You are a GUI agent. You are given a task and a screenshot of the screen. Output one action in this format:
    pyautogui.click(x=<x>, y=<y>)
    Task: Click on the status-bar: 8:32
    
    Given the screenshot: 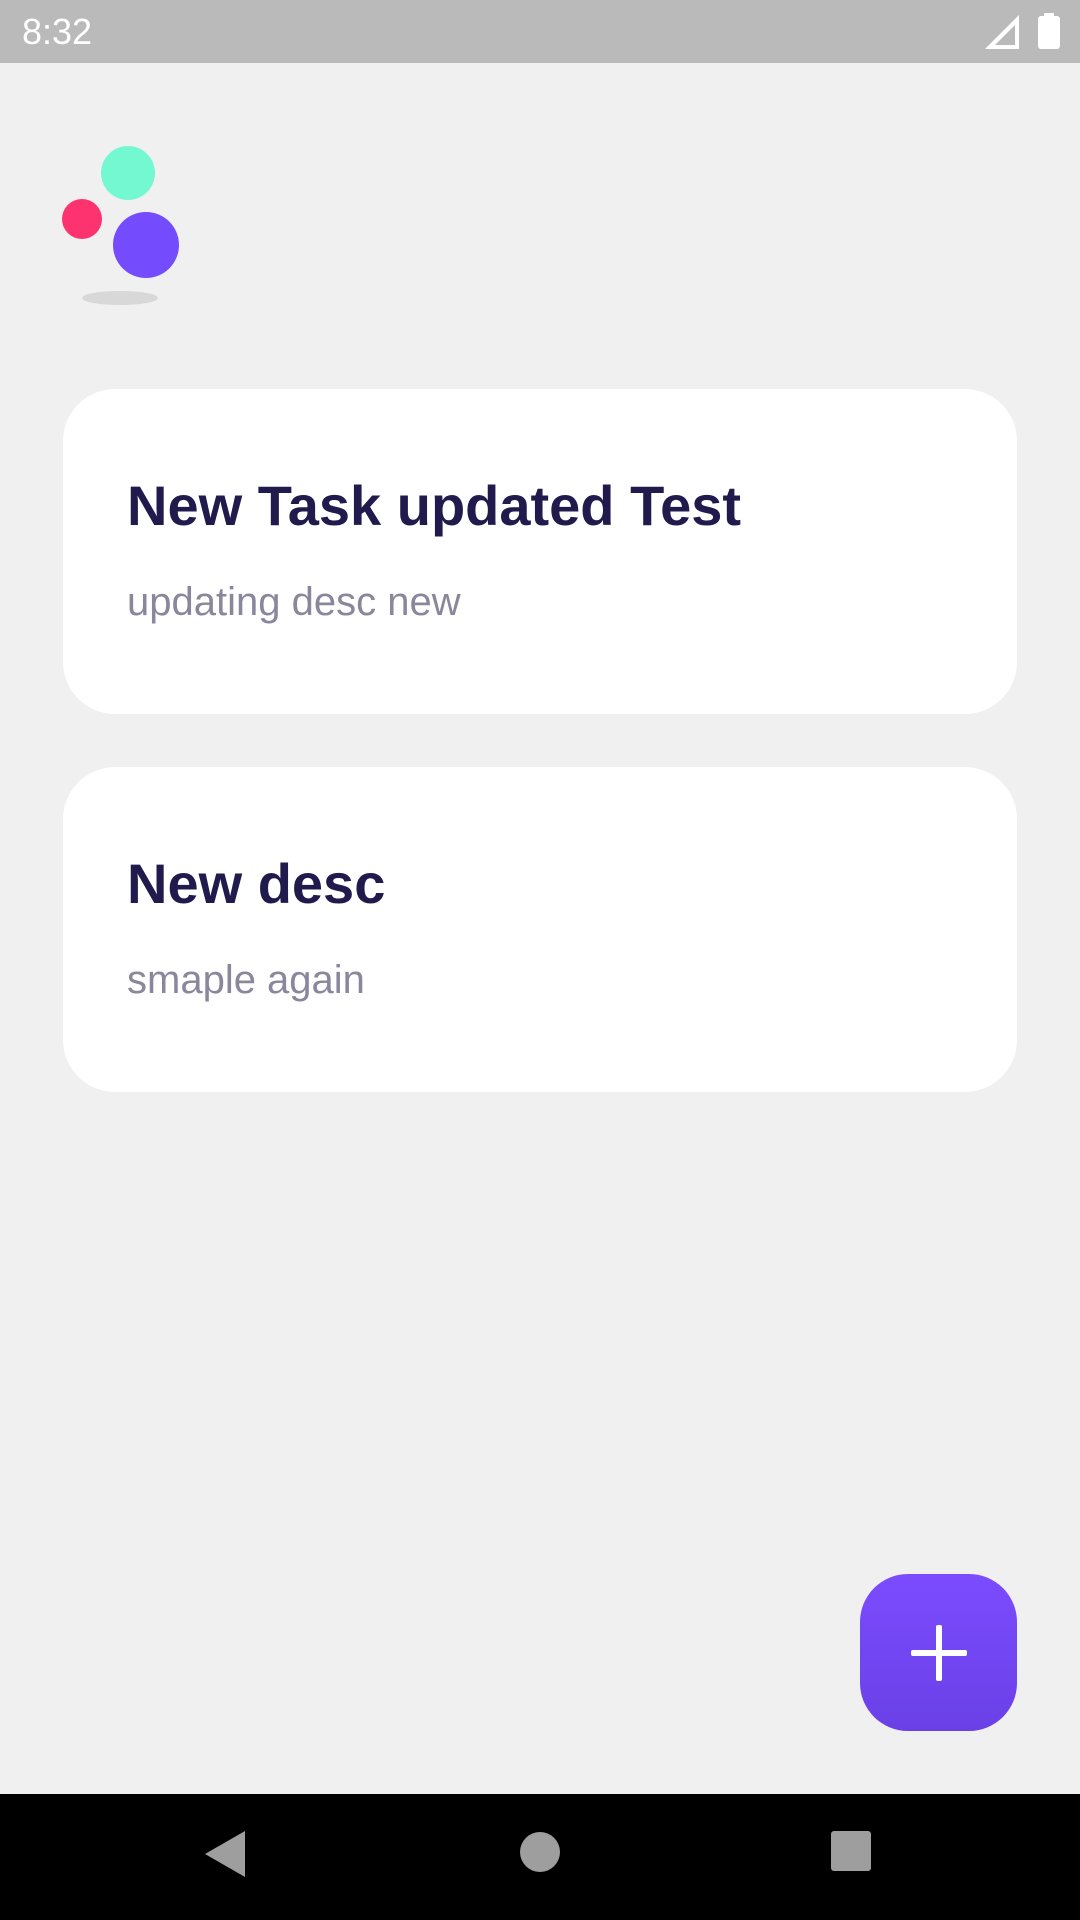 What is the action you would take?
    pyautogui.click(x=540, y=31)
    